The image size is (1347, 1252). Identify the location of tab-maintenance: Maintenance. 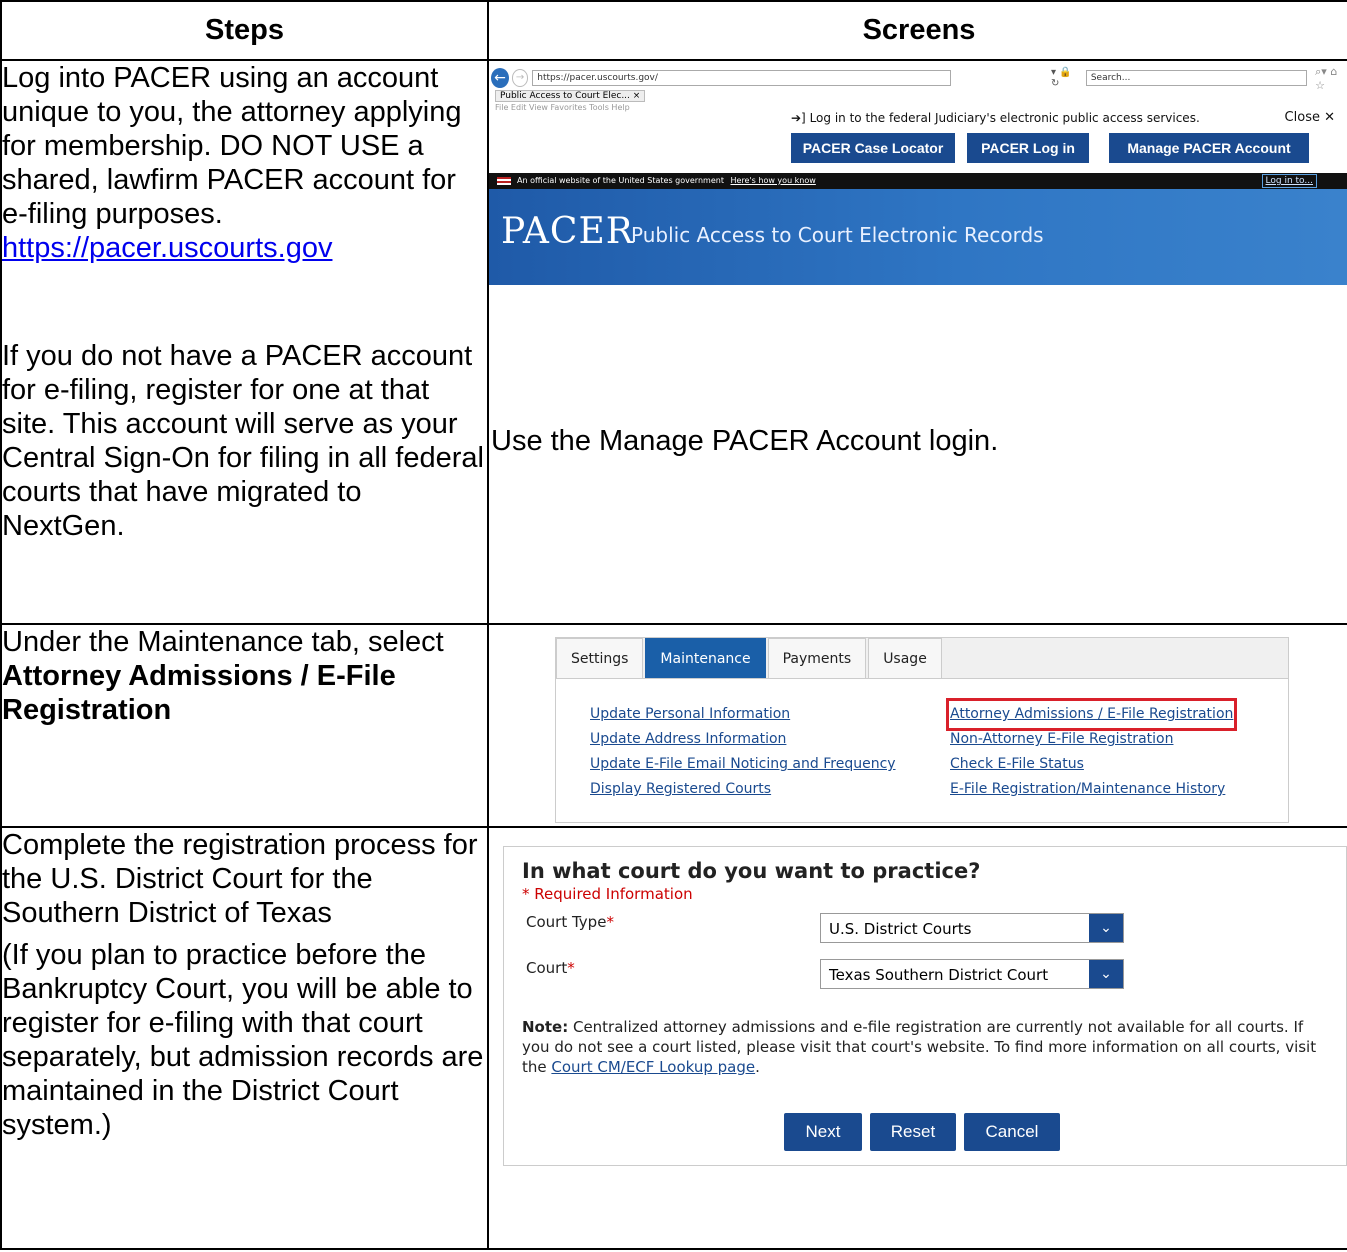
(705, 658).